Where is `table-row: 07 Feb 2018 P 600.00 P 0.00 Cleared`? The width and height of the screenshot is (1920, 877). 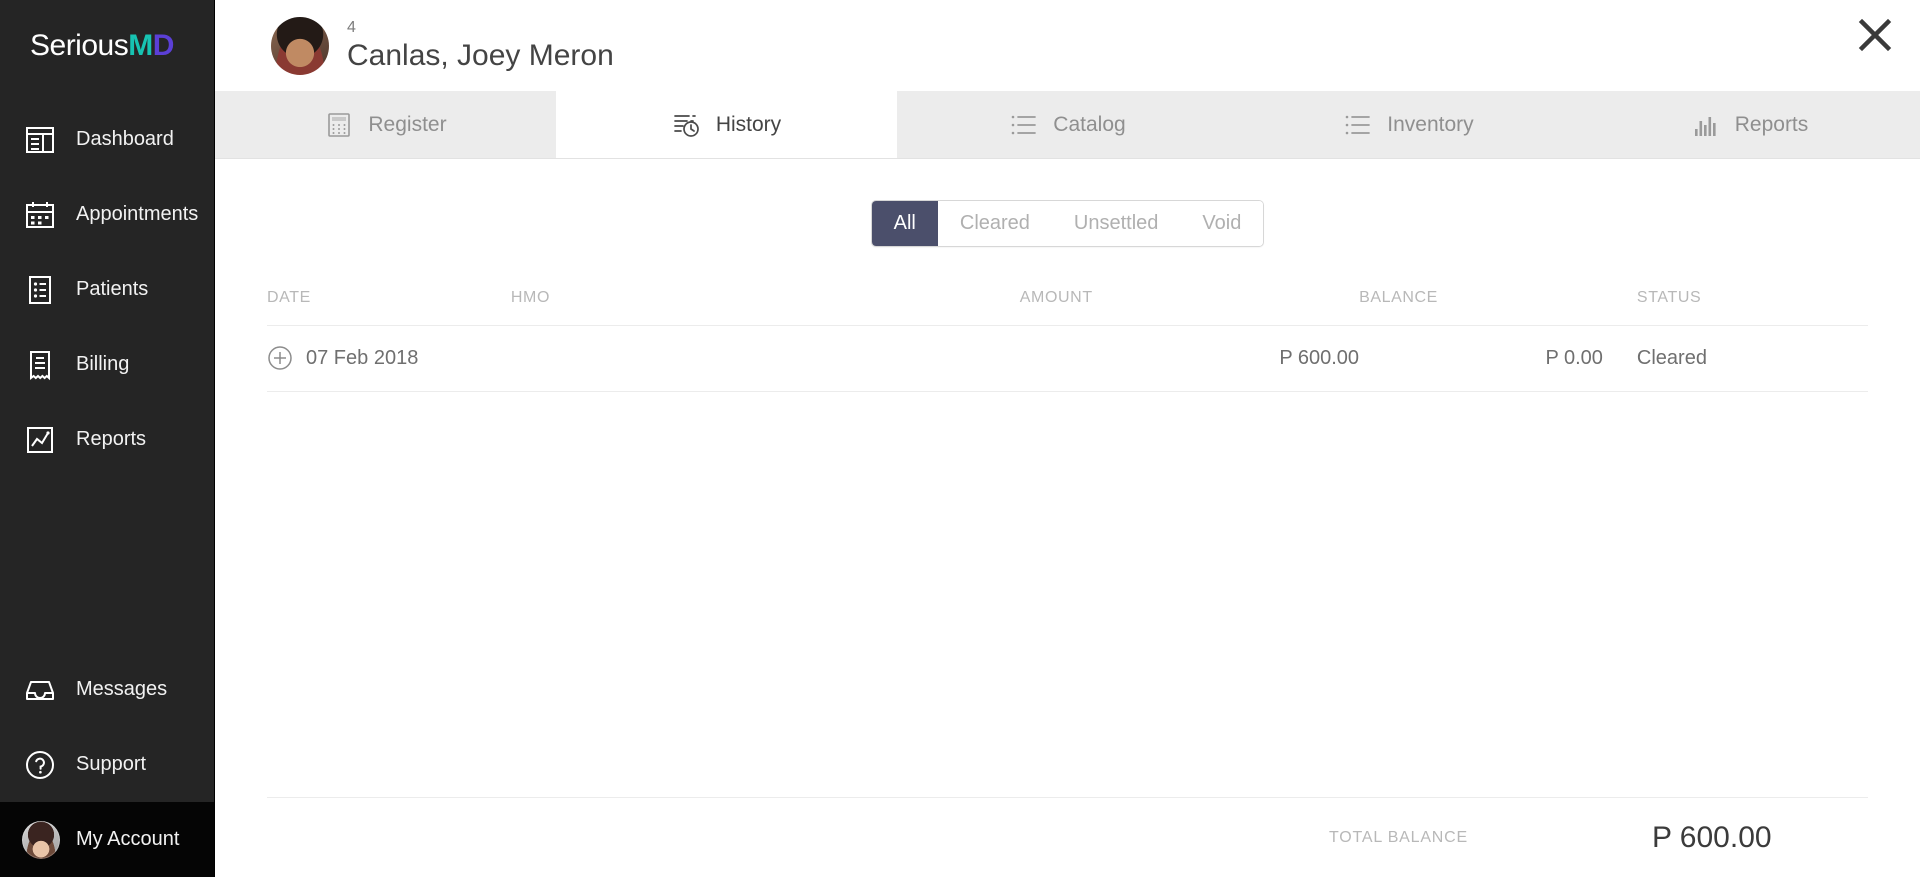
table-row: 07 Feb 2018 P 600.00 P 0.00 Cleared is located at coordinates (1067, 358).